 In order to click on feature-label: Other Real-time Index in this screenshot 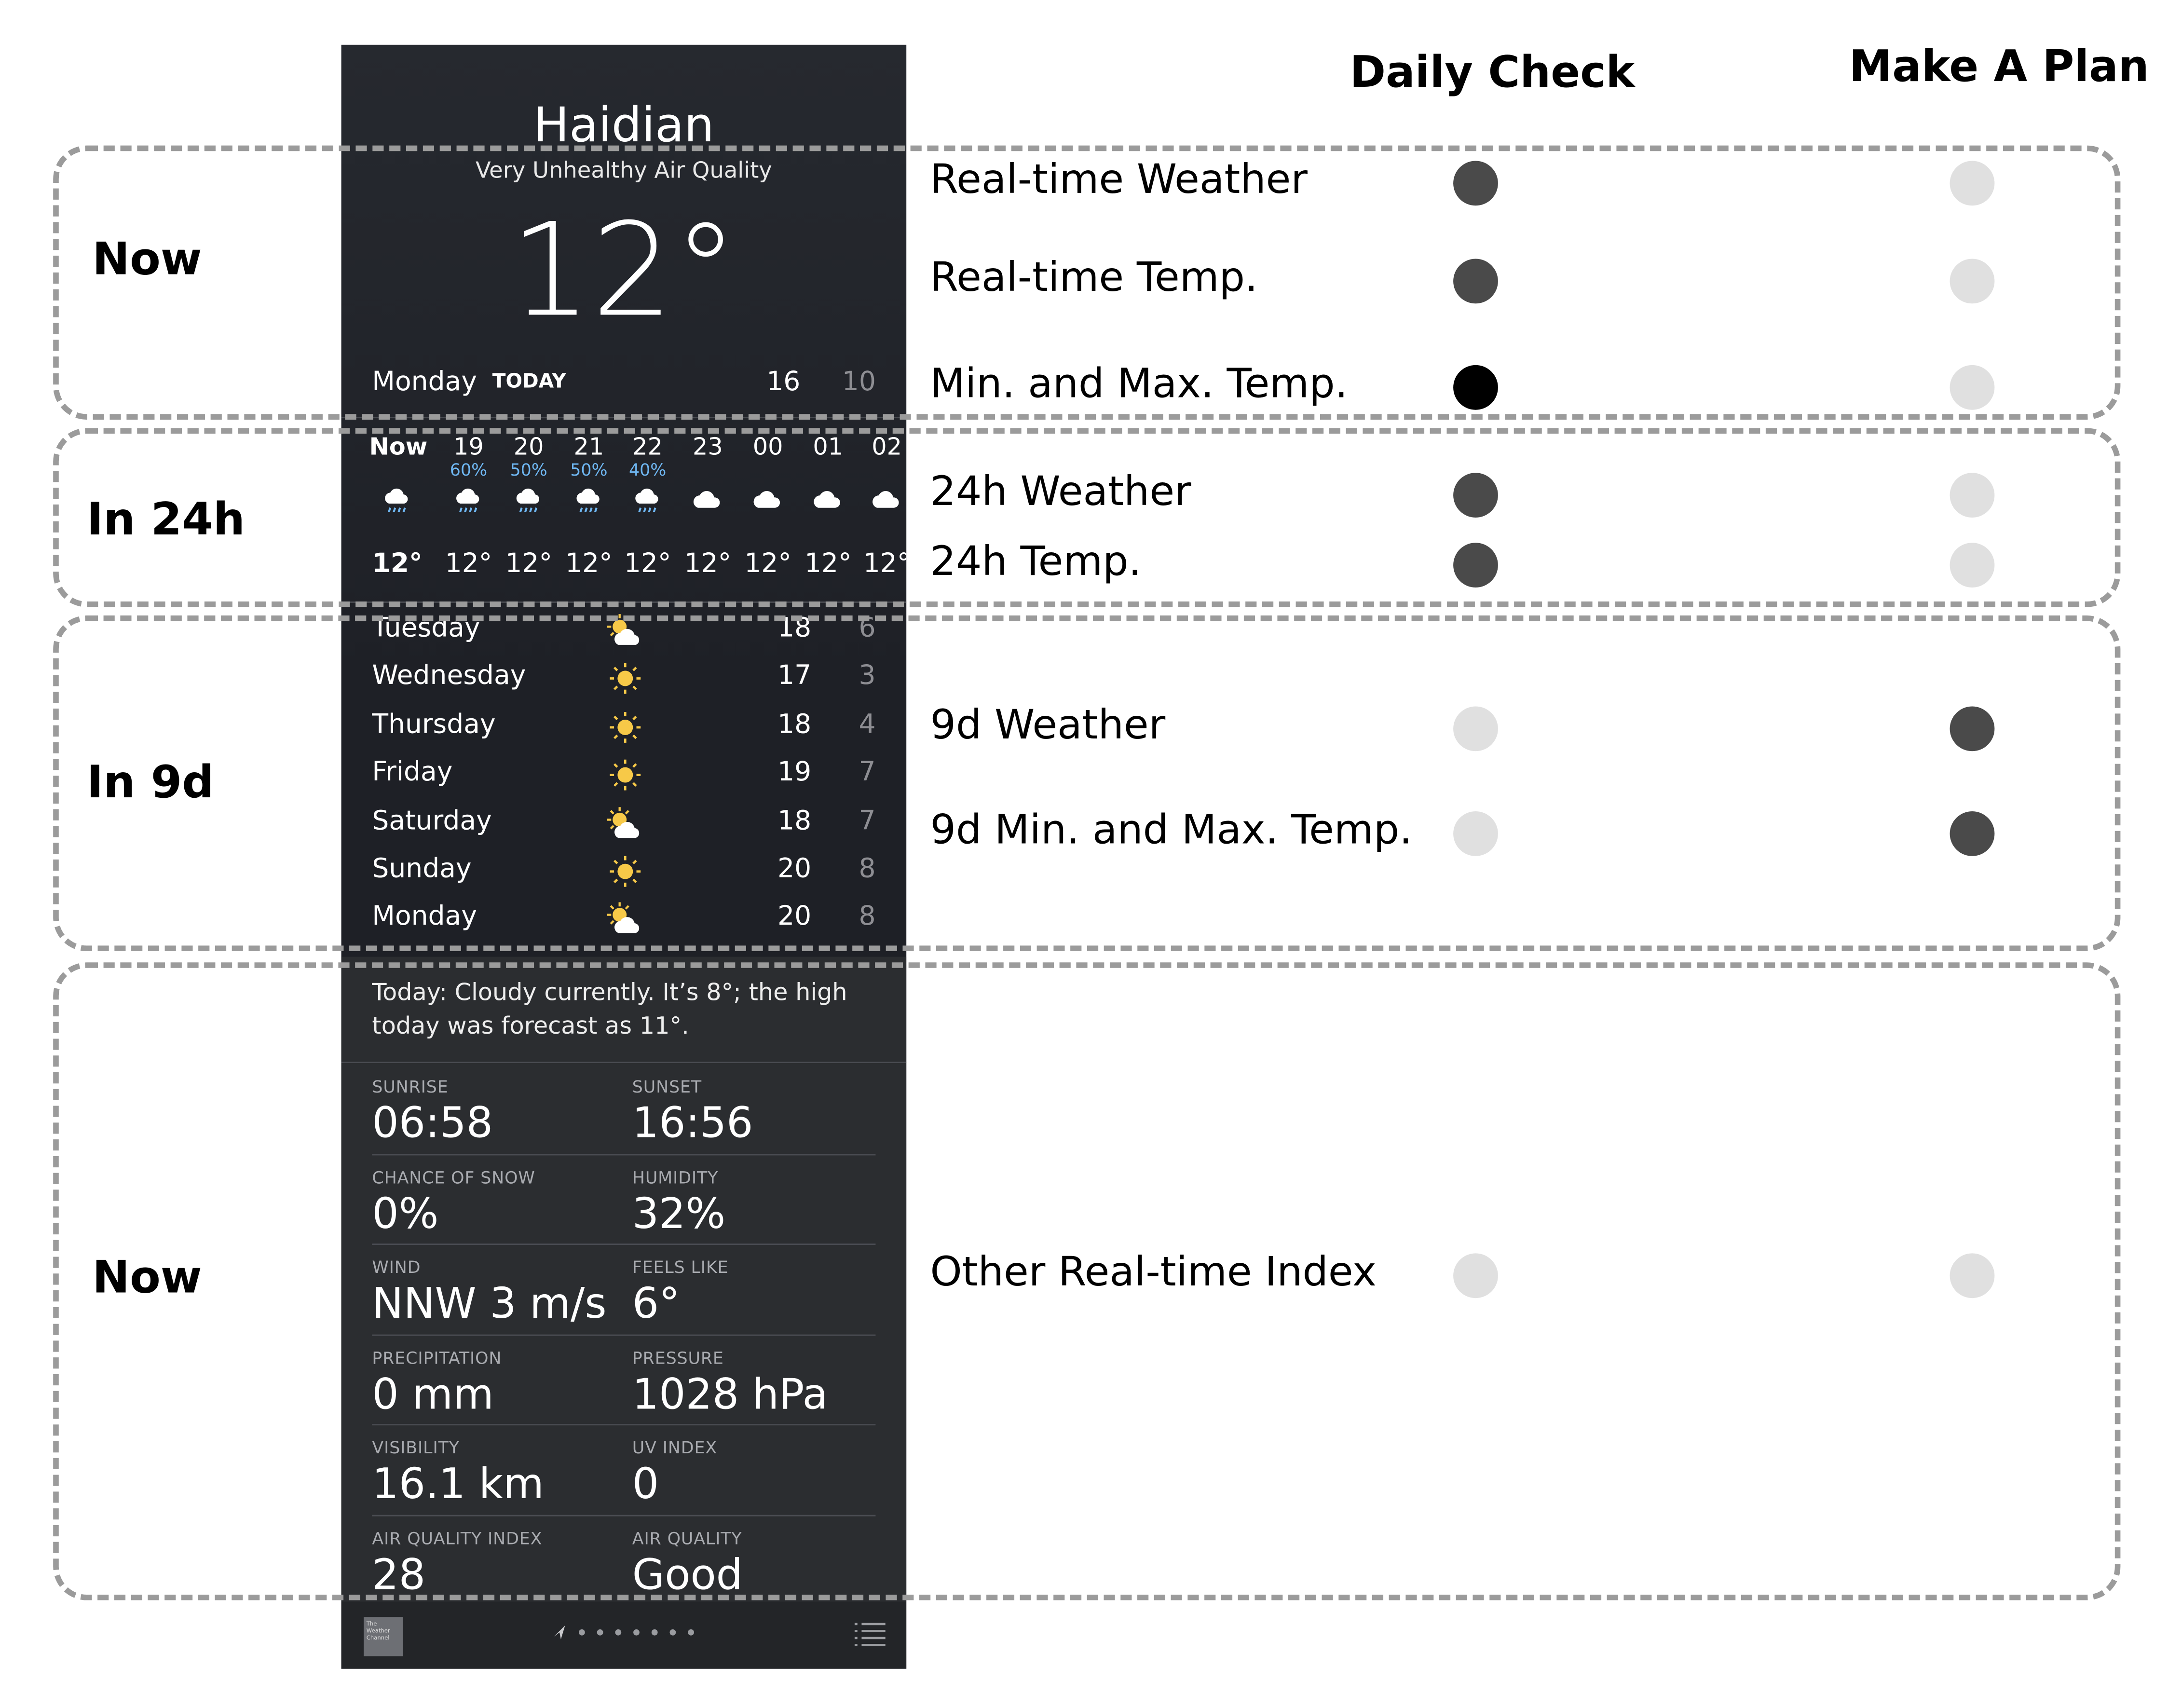, I will do `click(1153, 1271)`.